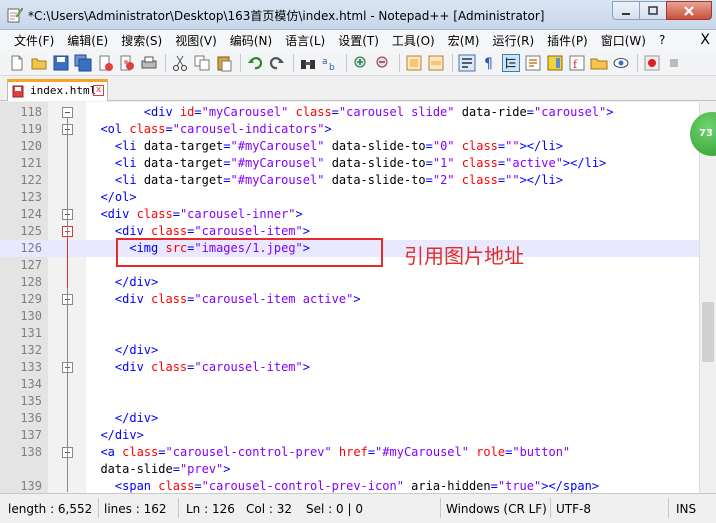  I want to click on tab-index-html: index.html x, so click(57, 90).